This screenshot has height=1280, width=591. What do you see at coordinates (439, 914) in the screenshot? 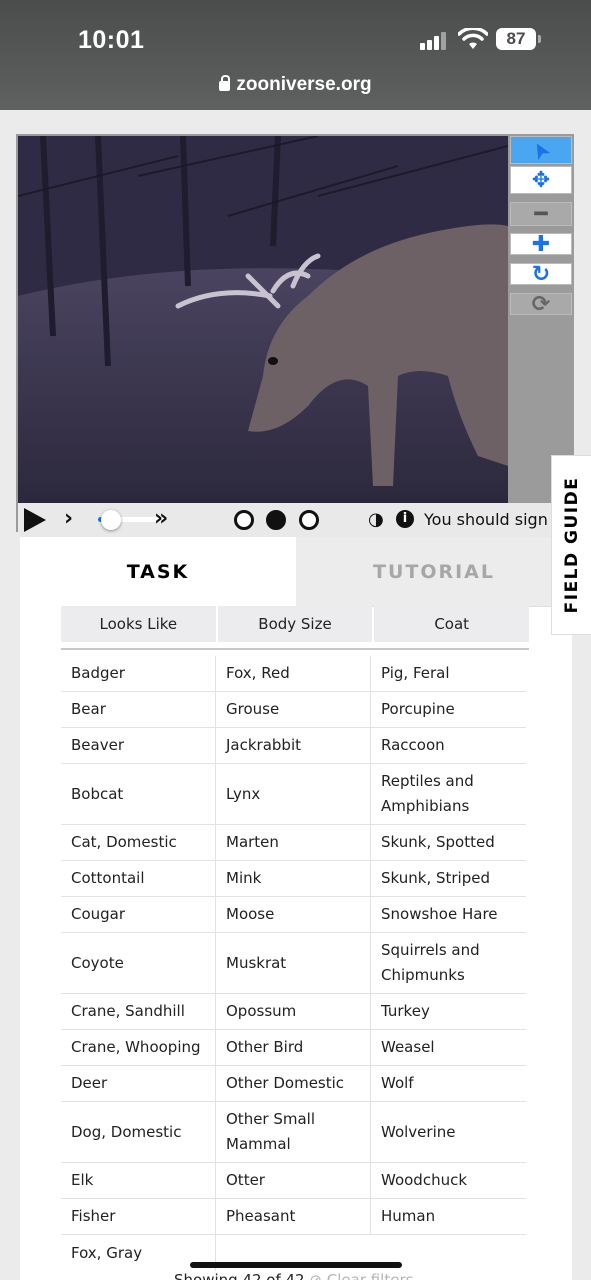
I see `species-label: Snowshoe Hare` at bounding box center [439, 914].